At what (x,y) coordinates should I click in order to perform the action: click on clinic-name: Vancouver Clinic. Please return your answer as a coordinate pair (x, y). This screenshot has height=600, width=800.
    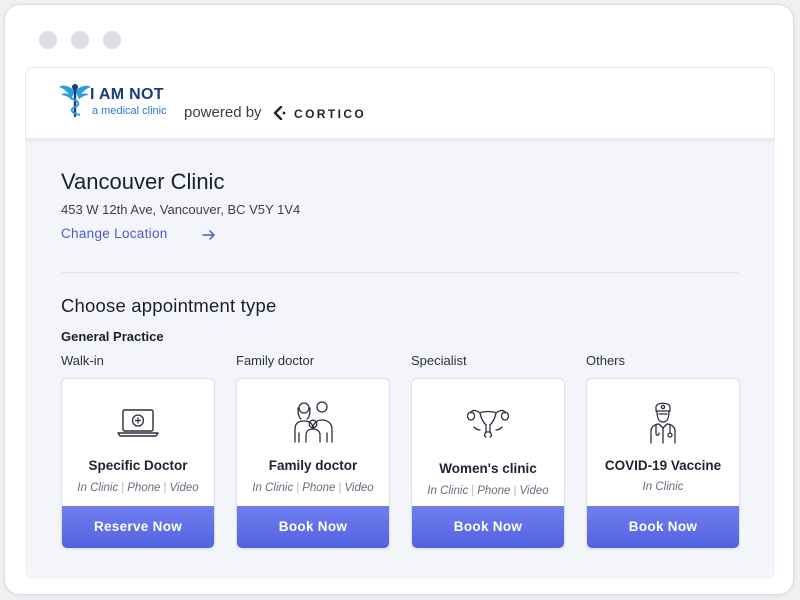
    Looking at the image, I should click on (143, 181).